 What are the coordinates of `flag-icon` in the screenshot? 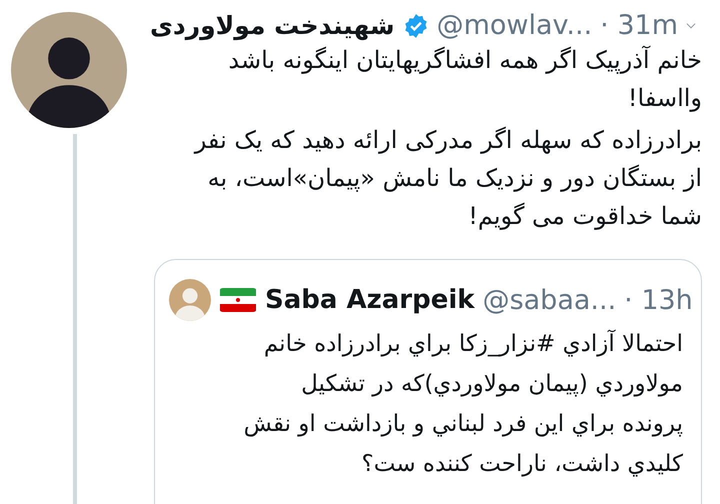 It's located at (238, 300).